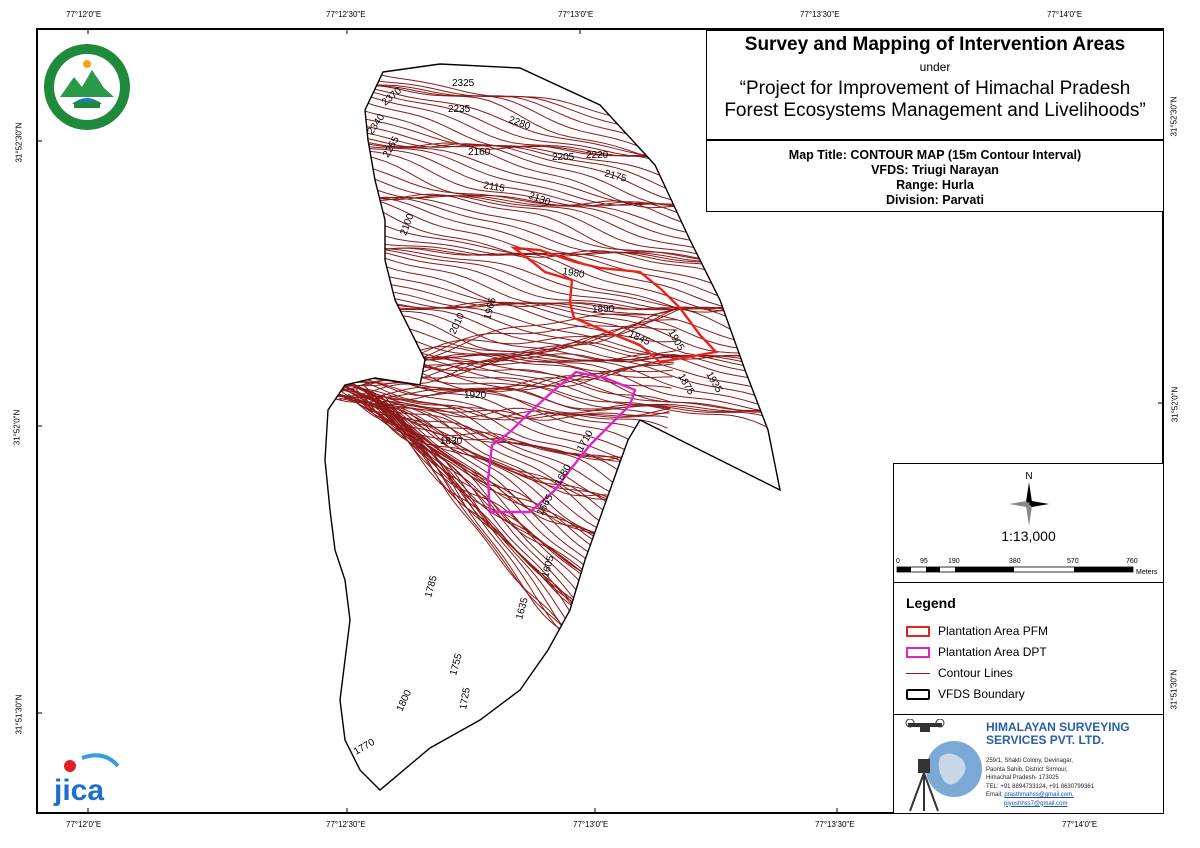 The image size is (1200, 848). What do you see at coordinates (935, 200) in the screenshot?
I see `division-line: Division: Parvati` at bounding box center [935, 200].